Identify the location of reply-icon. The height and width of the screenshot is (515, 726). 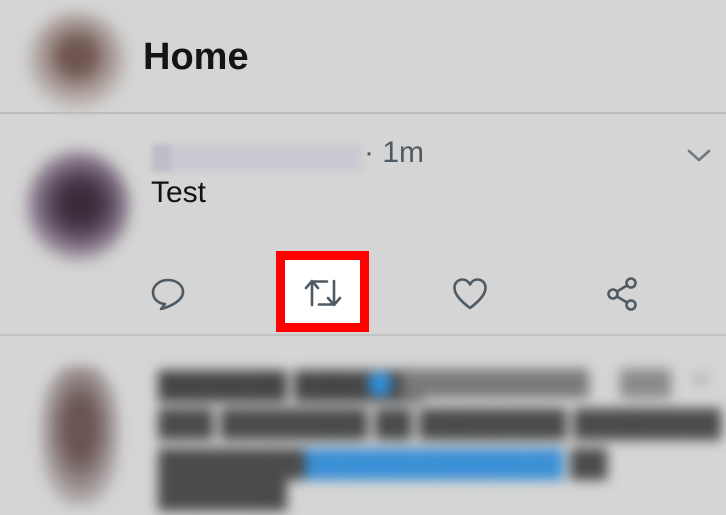
(168, 294).